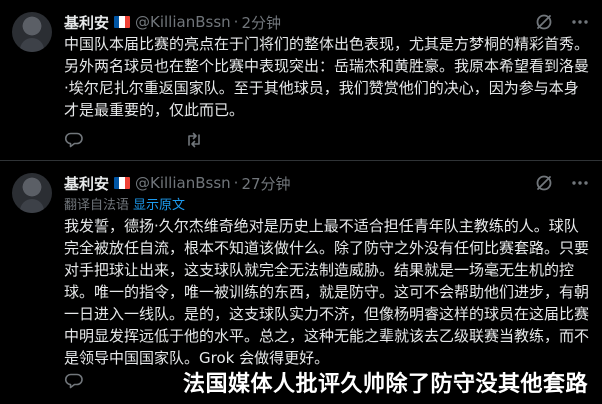  What do you see at coordinates (194, 140) in the screenshot?
I see `repost-icon` at bounding box center [194, 140].